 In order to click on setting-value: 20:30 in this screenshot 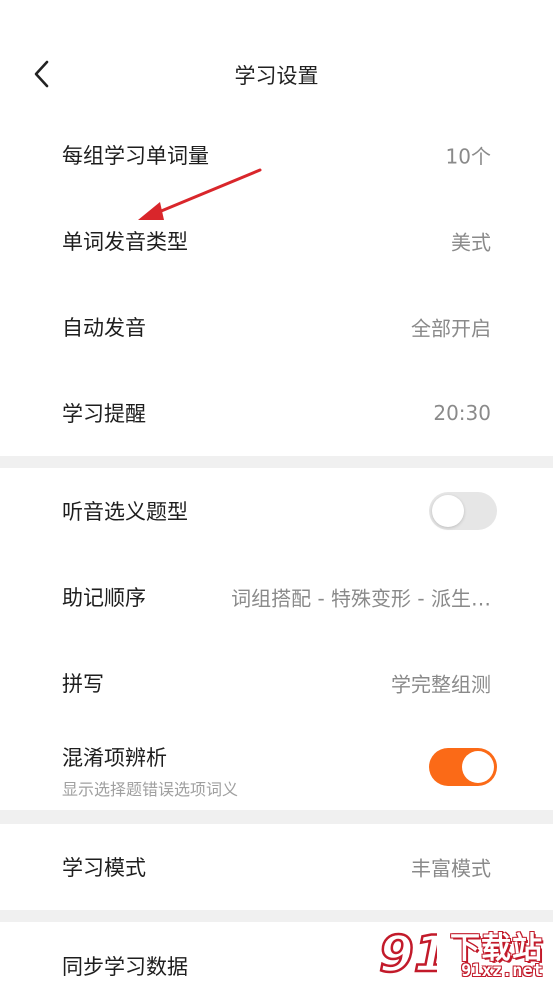, I will do `click(462, 413)`.